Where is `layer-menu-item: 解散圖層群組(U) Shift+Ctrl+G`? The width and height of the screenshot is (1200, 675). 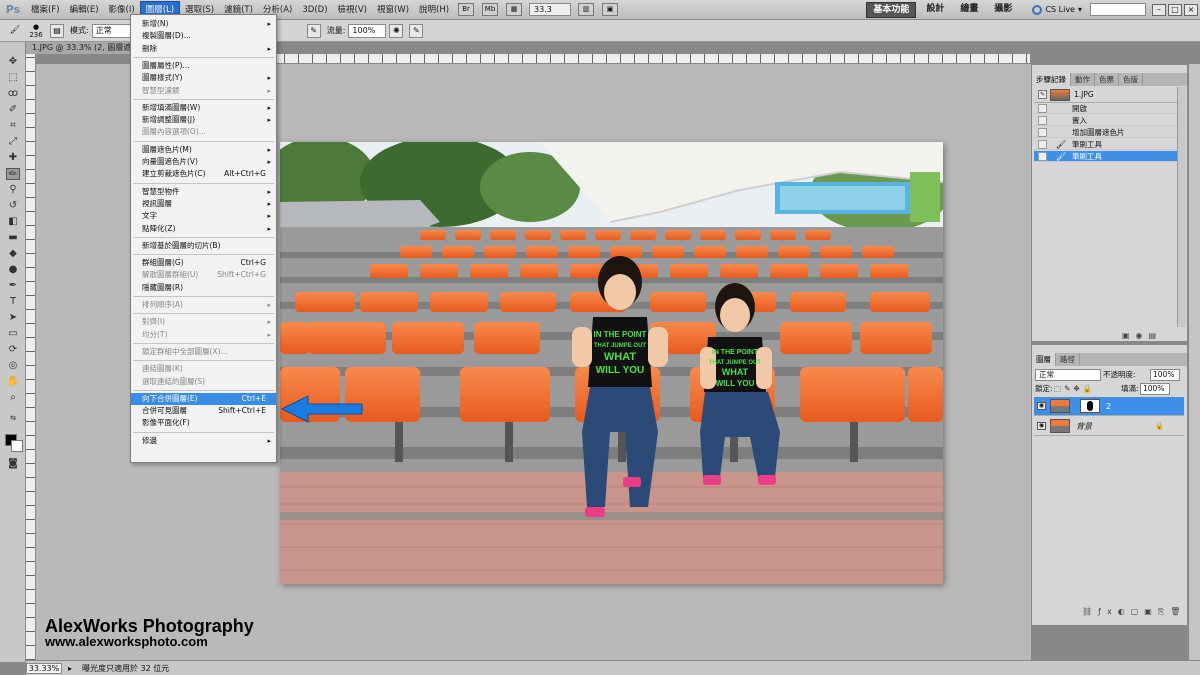
layer-menu-item: 解散圖層群組(U) Shift+Ctrl+G is located at coordinates (203, 275).